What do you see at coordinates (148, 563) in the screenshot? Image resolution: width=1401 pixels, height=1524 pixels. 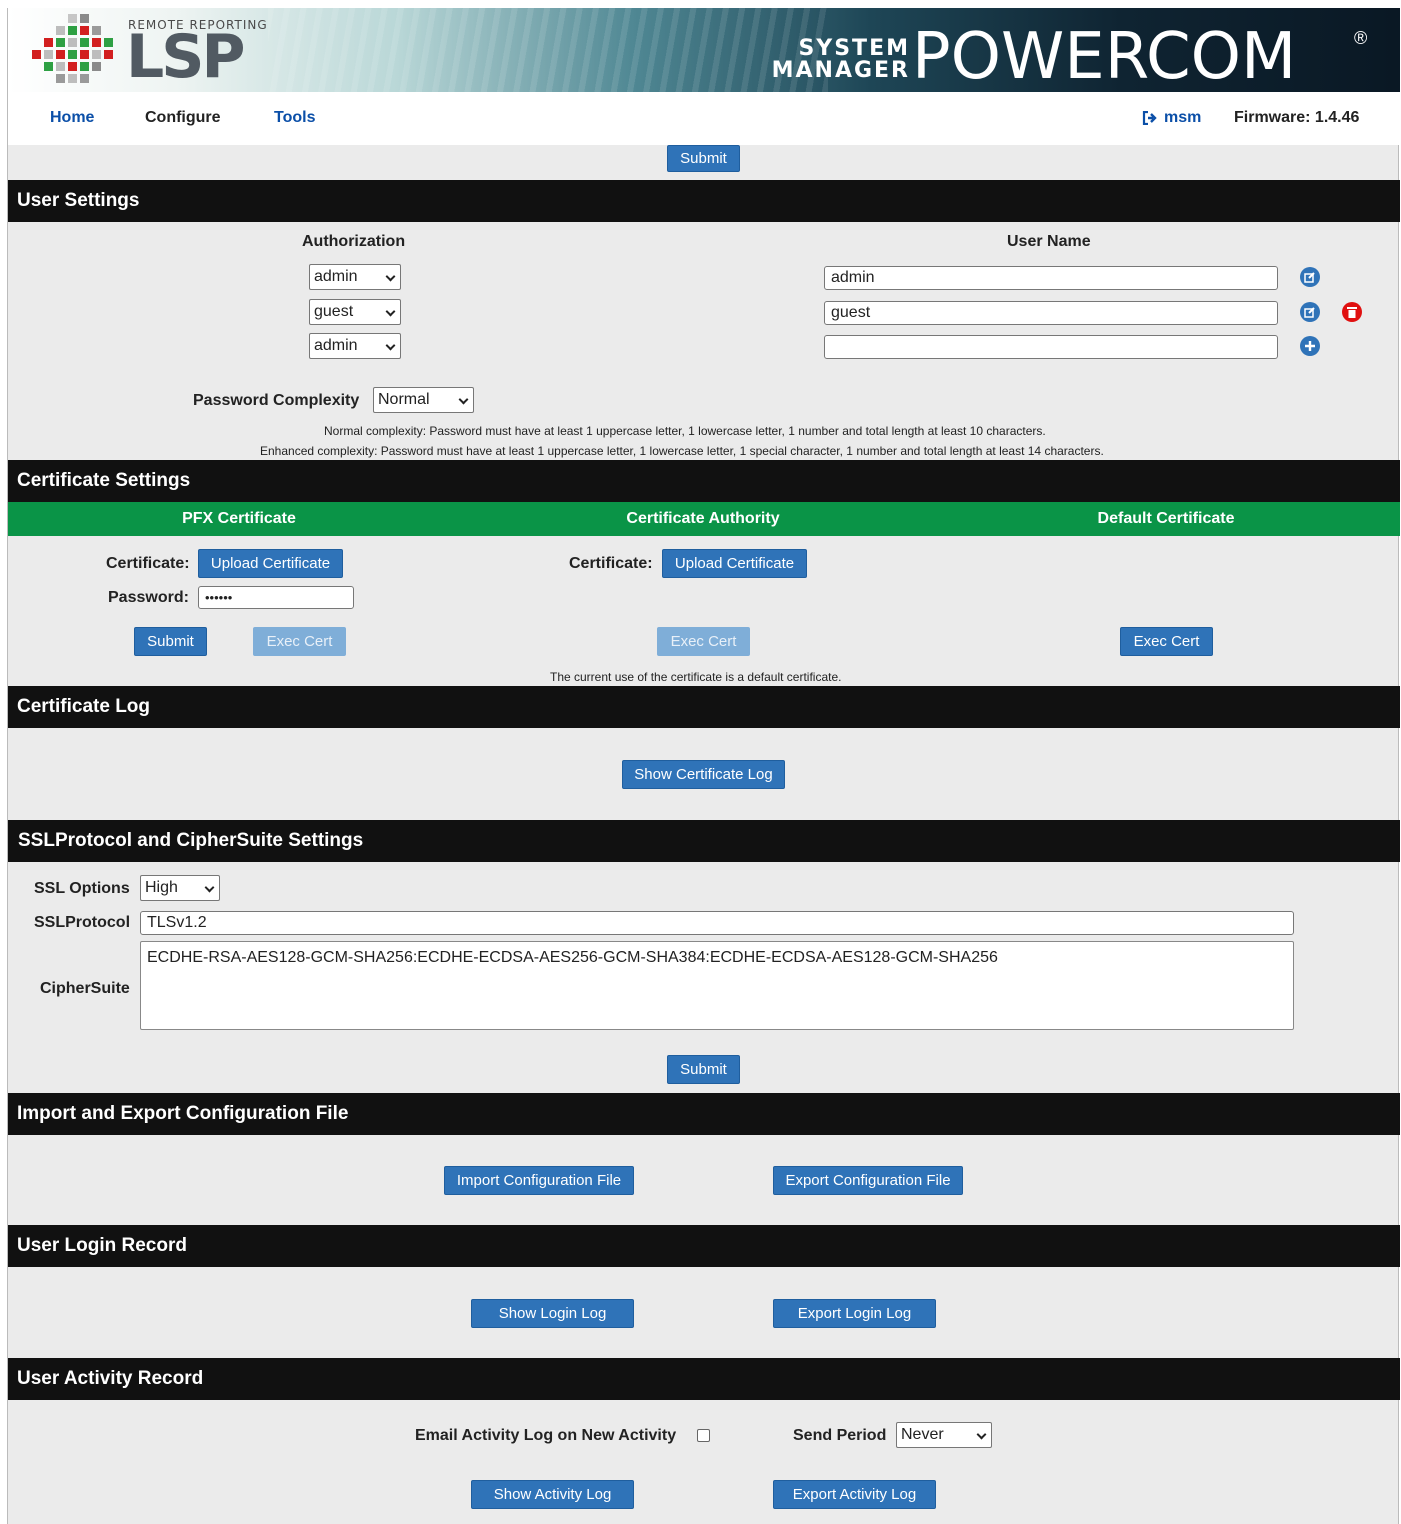 I see `pfx-certificate-label: Certificate:` at bounding box center [148, 563].